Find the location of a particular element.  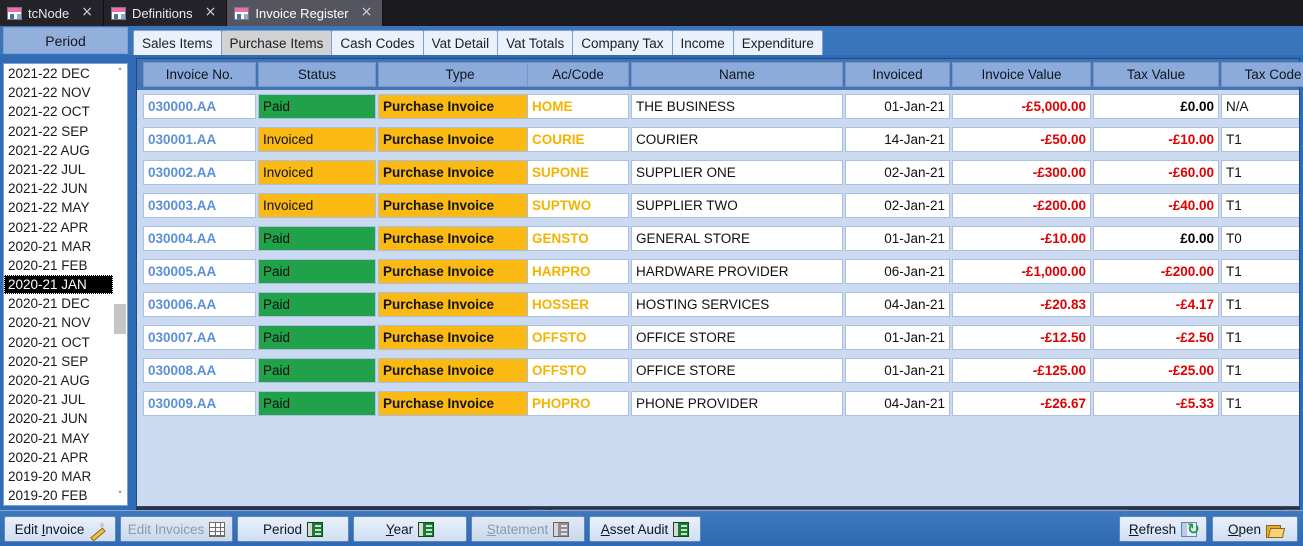

open-button: Open is located at coordinates (1255, 529).